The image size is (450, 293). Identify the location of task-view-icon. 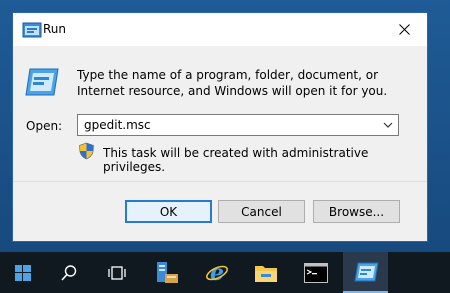
(117, 272).